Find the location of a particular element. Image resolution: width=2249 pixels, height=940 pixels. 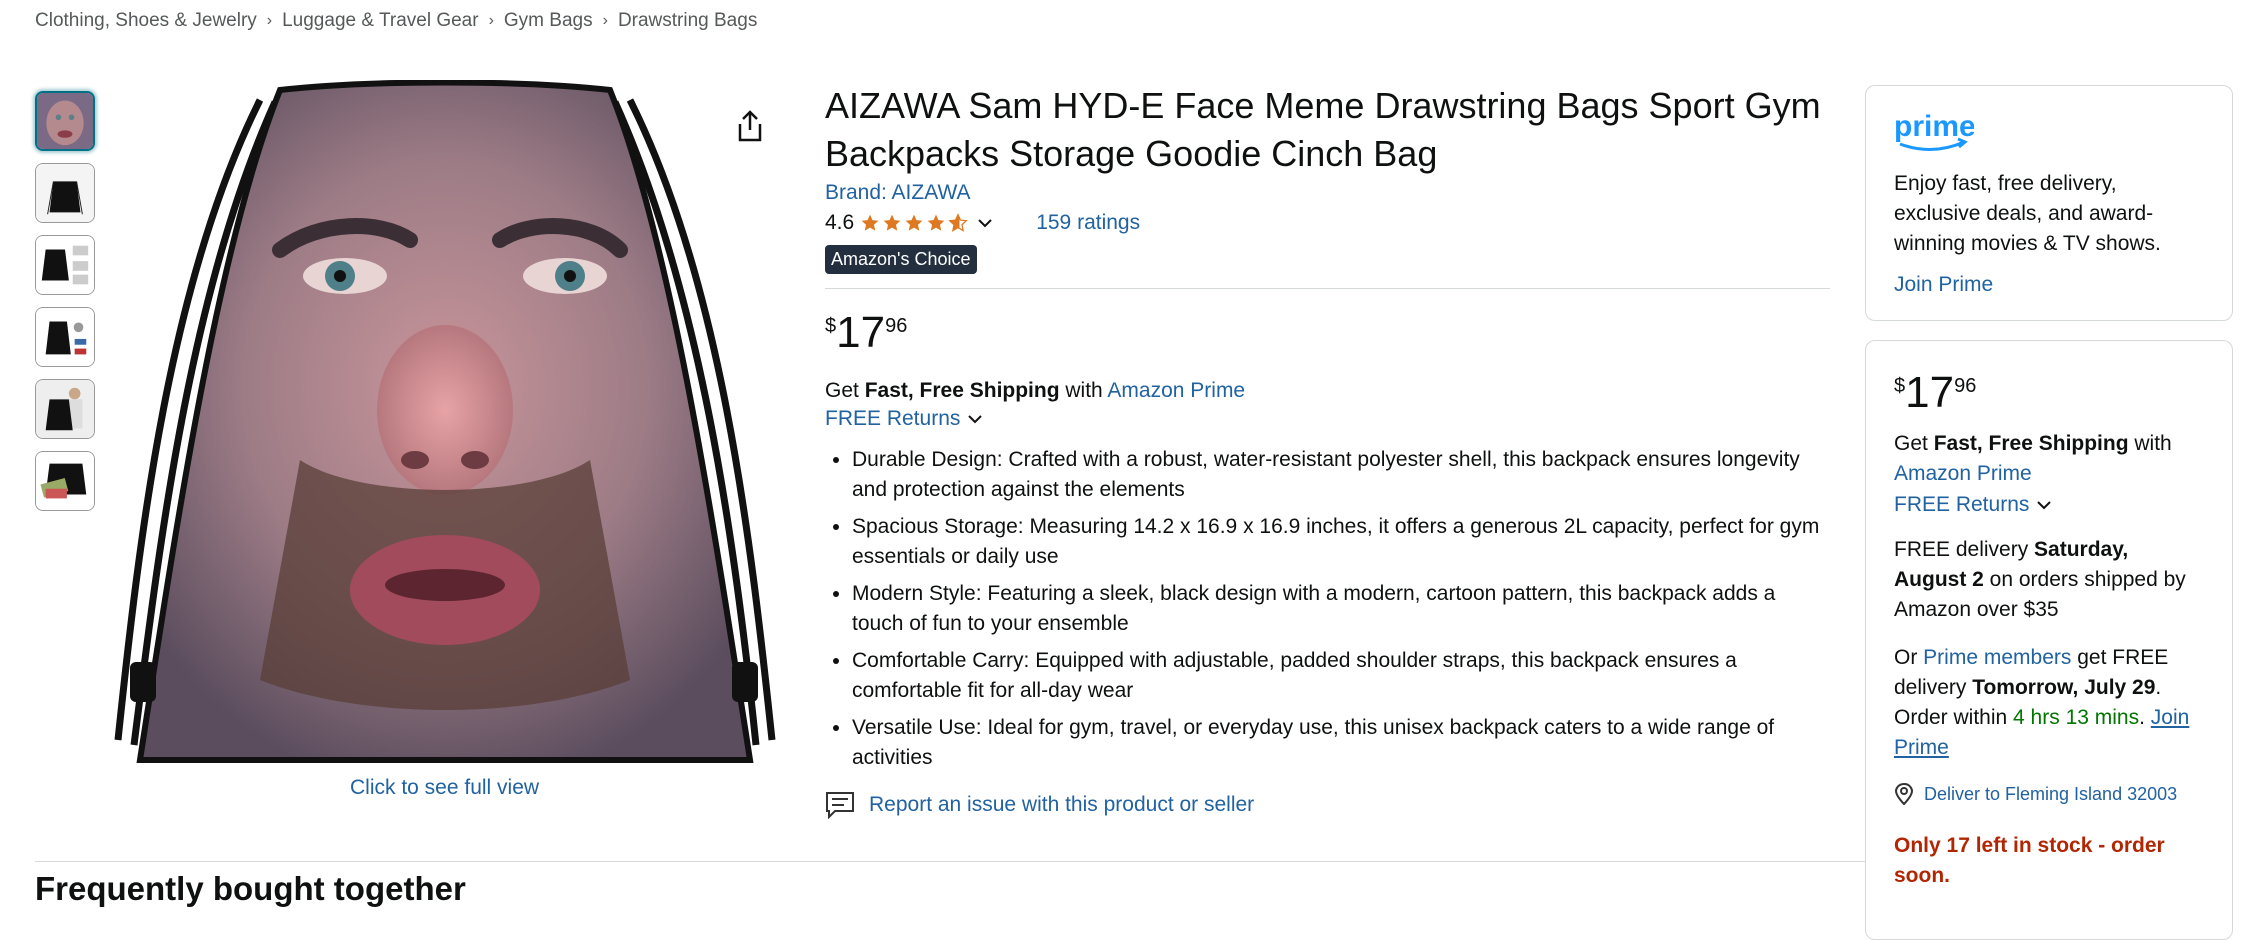

period-text: . is located at coordinates (2145, 717).